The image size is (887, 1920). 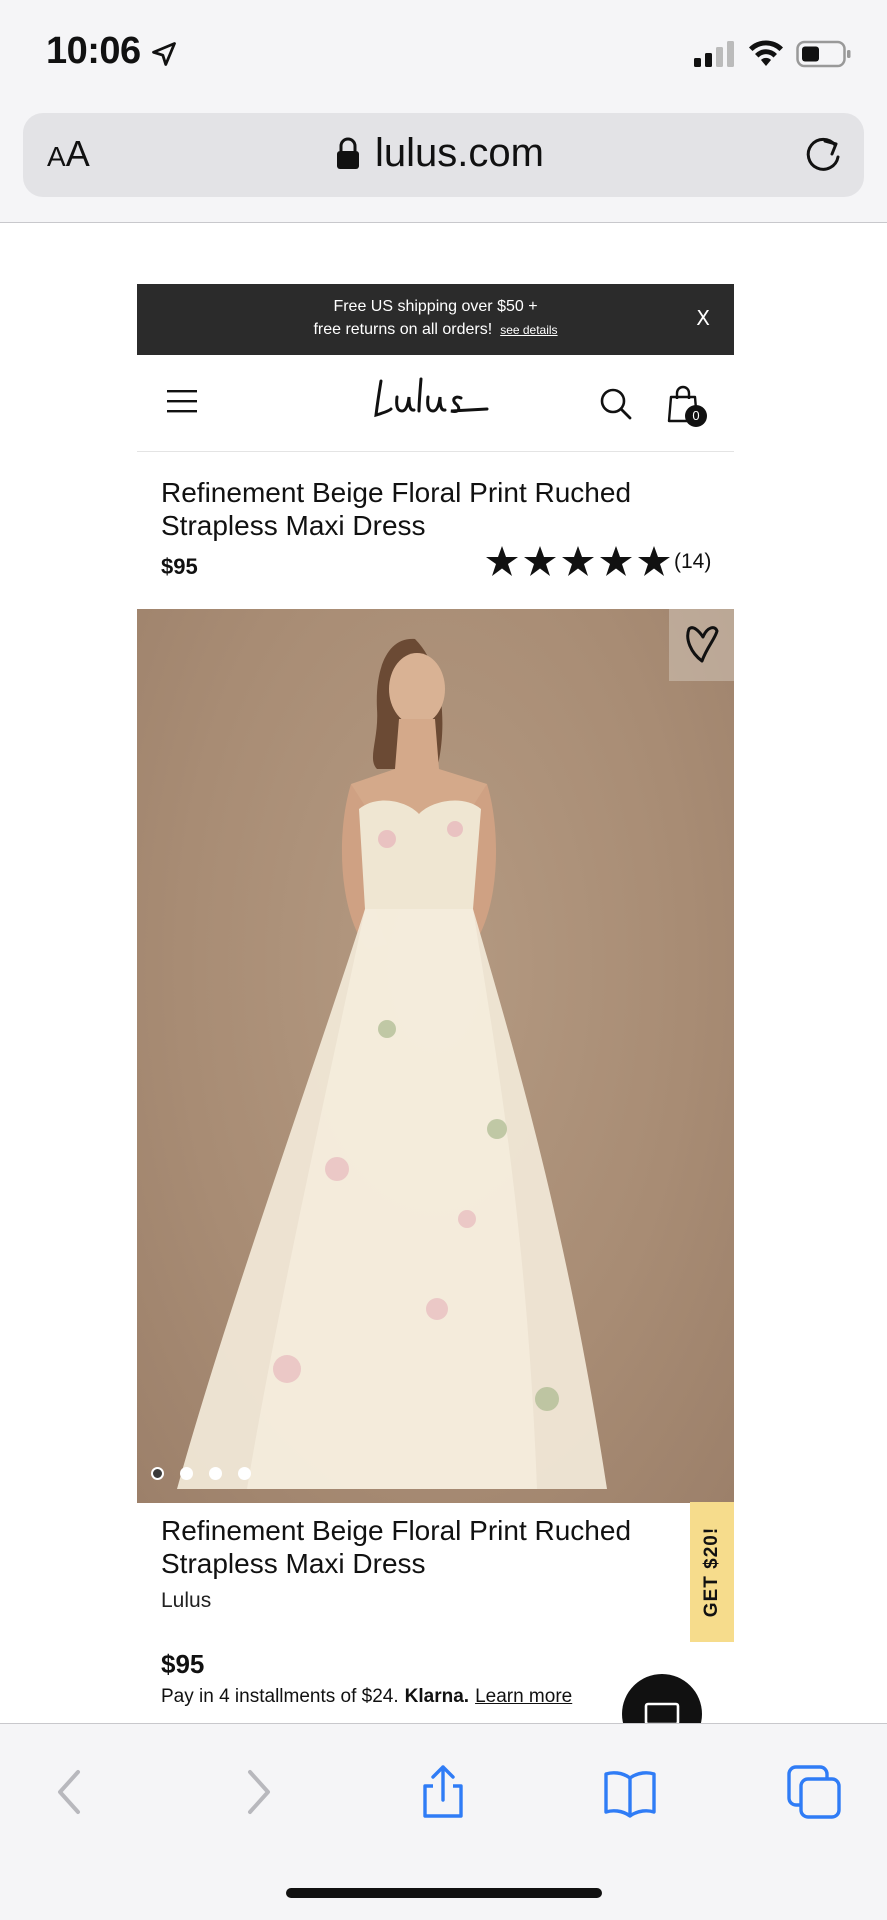 I want to click on url-text: lulus.com, so click(x=459, y=153).